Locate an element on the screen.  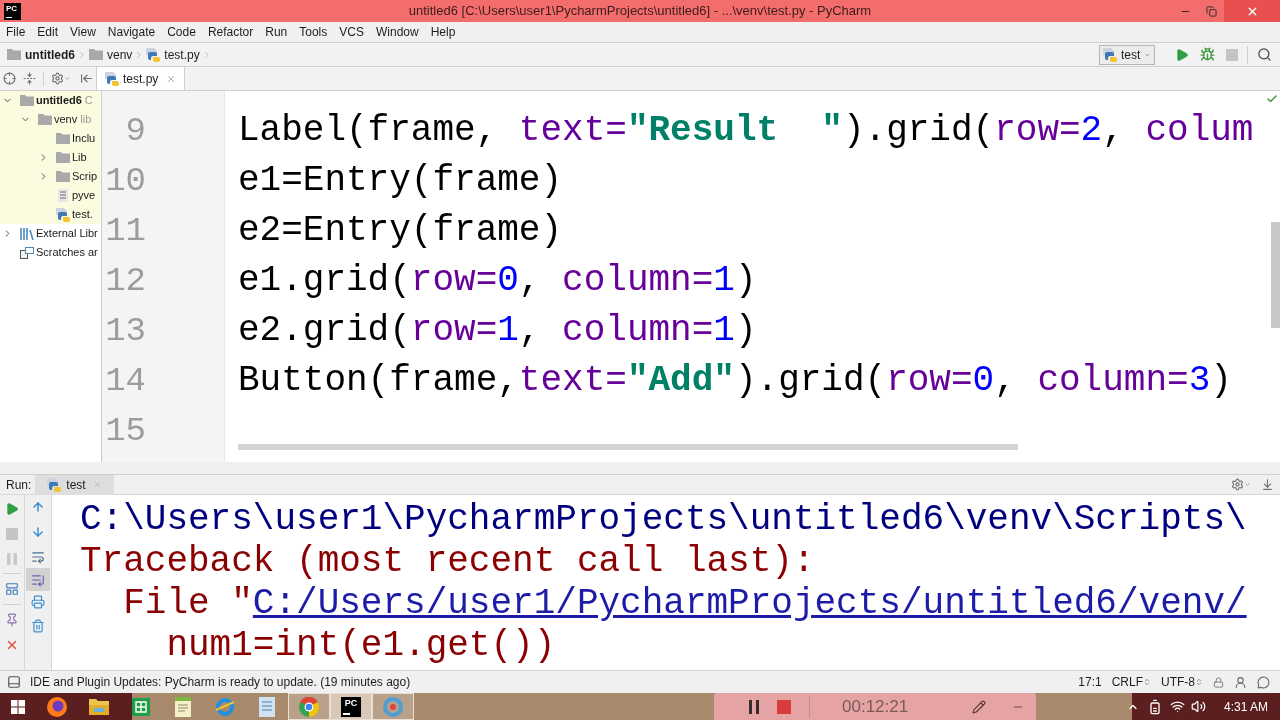
panel-icon is located at coordinates (14, 682).